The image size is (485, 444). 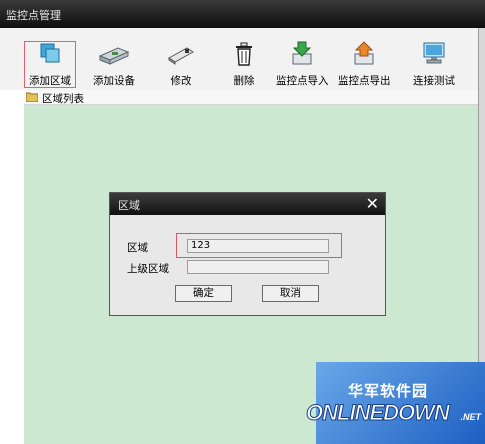 What do you see at coordinates (181, 81) in the screenshot?
I see `edit-label: 修改` at bounding box center [181, 81].